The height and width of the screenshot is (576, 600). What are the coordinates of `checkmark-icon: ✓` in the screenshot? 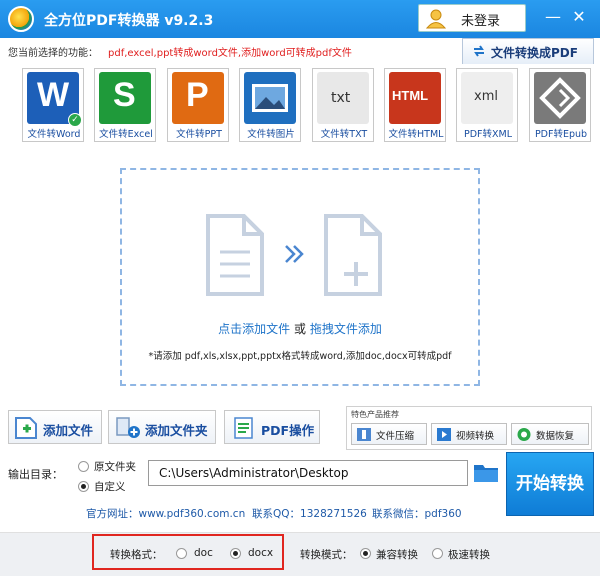 It's located at (75, 120).